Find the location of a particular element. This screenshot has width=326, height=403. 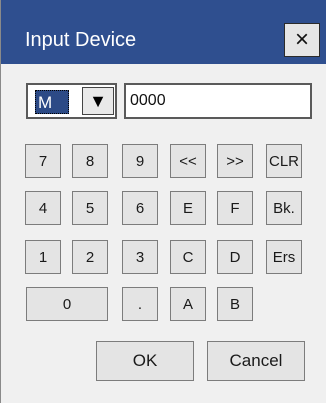

key-clr: CLR is located at coordinates (284, 161).